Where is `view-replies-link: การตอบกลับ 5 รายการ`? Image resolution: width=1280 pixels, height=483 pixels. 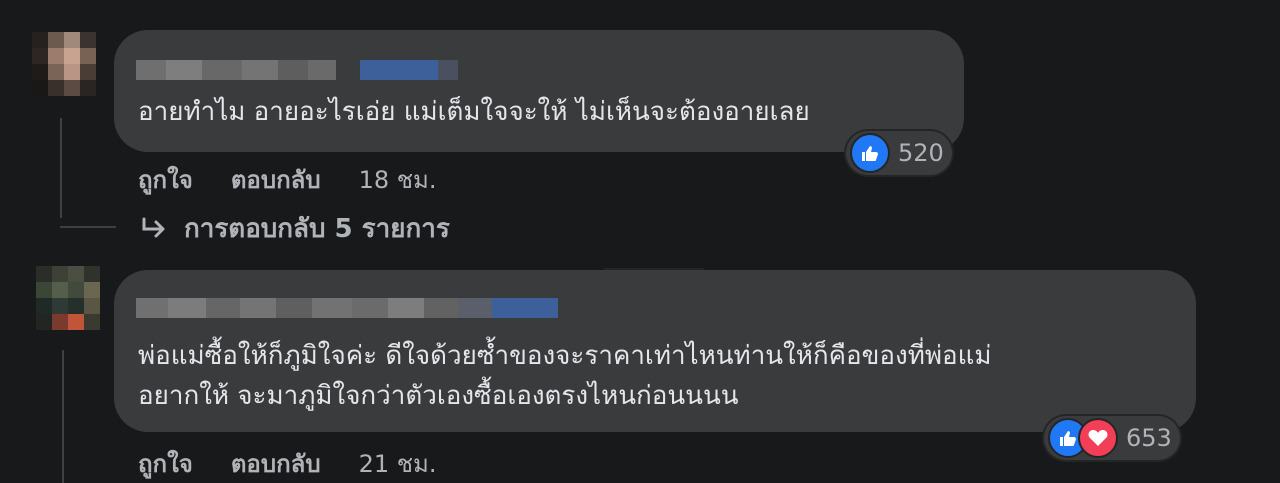
view-replies-link: การตอบกลับ 5 รายการ is located at coordinates (295, 228).